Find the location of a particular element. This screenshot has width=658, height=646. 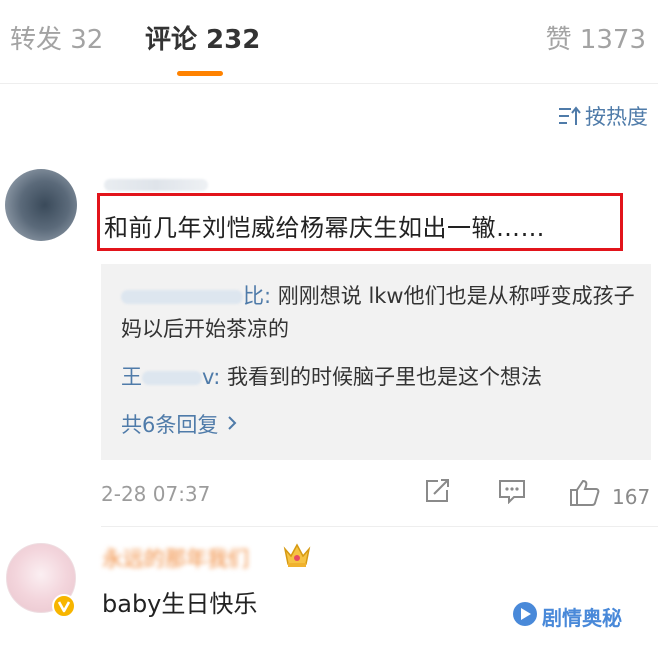

tab-repost: 转发 32 is located at coordinates (56, 40).